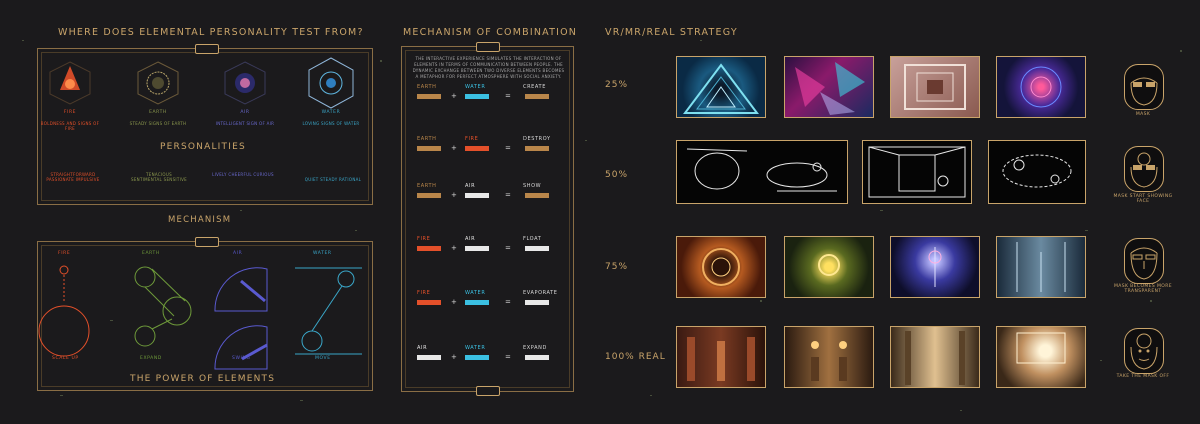  I want to click on fire-scale-diagram, so click(64, 311).